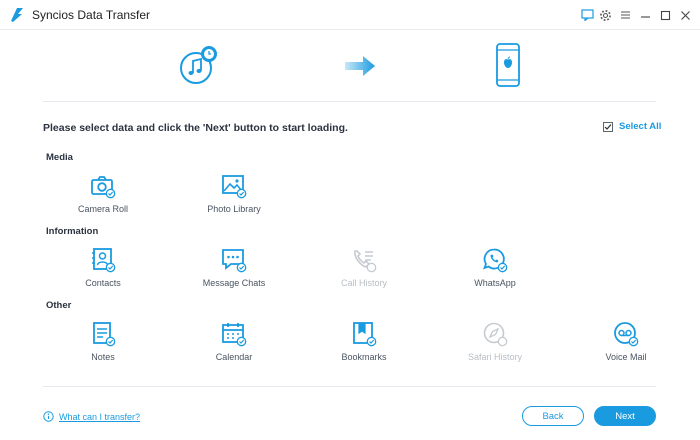 Image resolution: width=700 pixels, height=440 pixels. Describe the element at coordinates (640, 126) in the screenshot. I see `select-all-label: Select All` at that location.